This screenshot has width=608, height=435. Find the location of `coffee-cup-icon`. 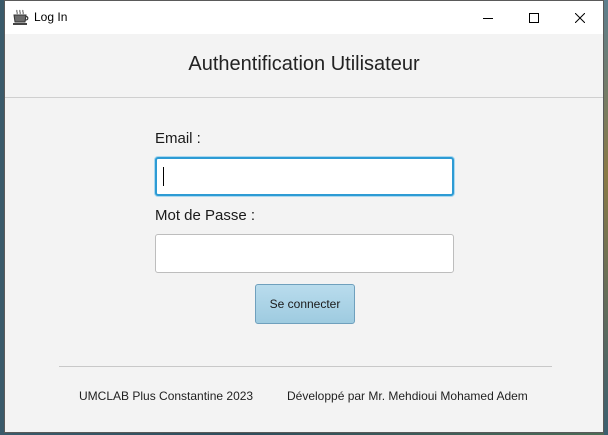

coffee-cup-icon is located at coordinates (20, 17).